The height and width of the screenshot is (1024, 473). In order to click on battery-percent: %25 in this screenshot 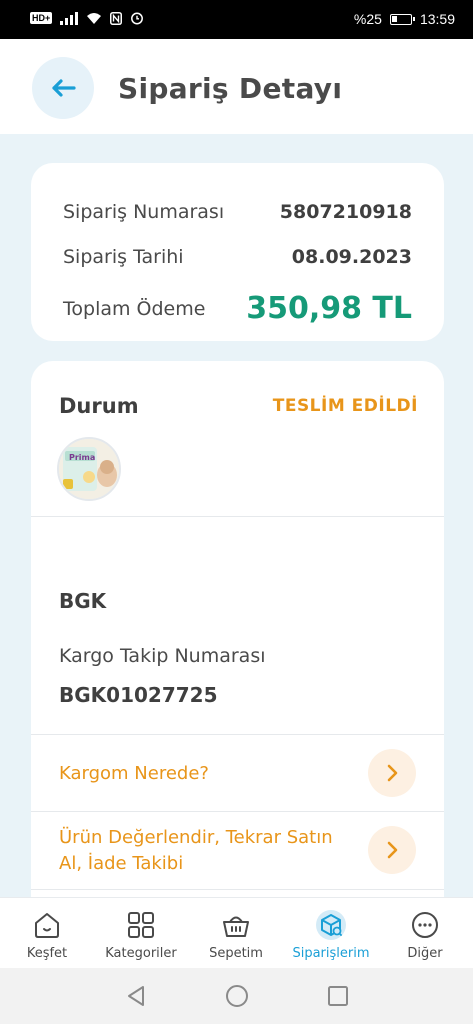, I will do `click(367, 19)`.